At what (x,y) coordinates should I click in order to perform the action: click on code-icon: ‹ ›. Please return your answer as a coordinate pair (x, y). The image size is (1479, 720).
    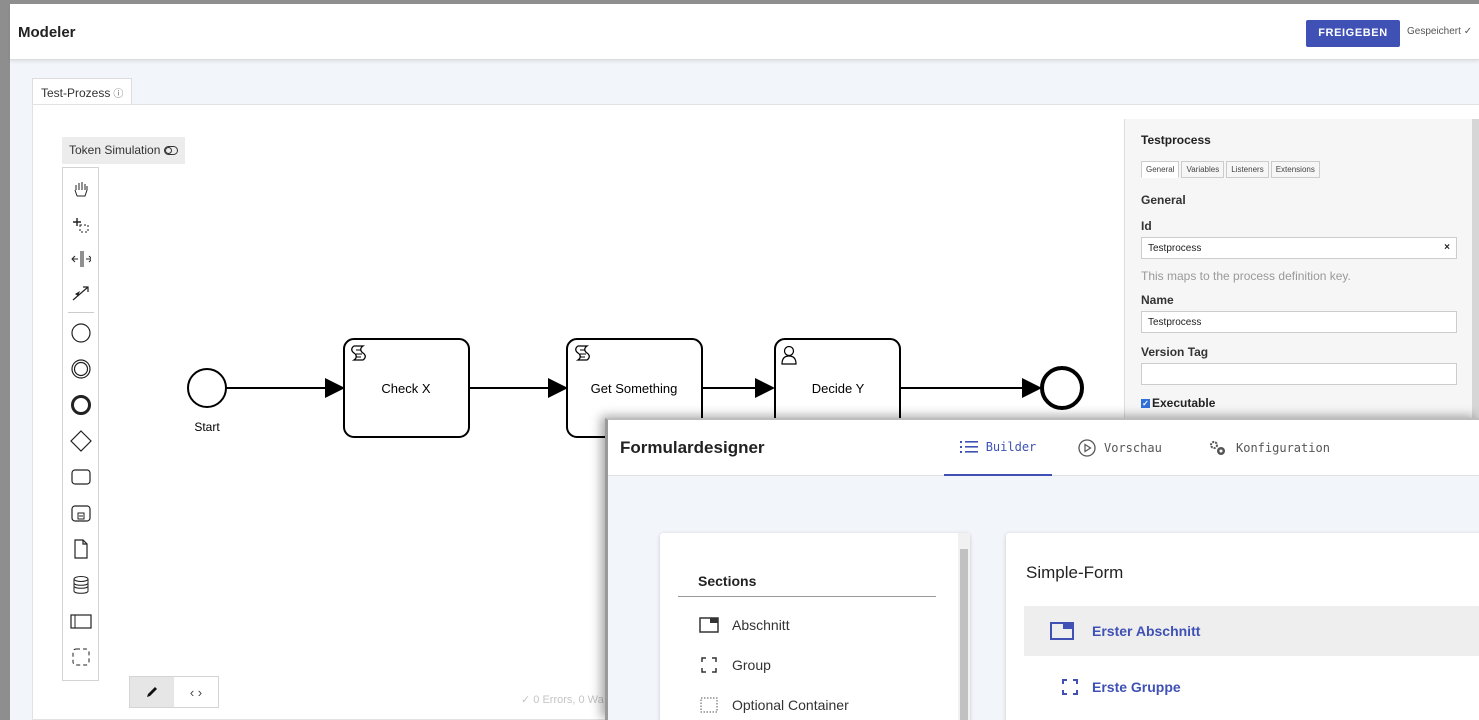
    Looking at the image, I should click on (196, 692).